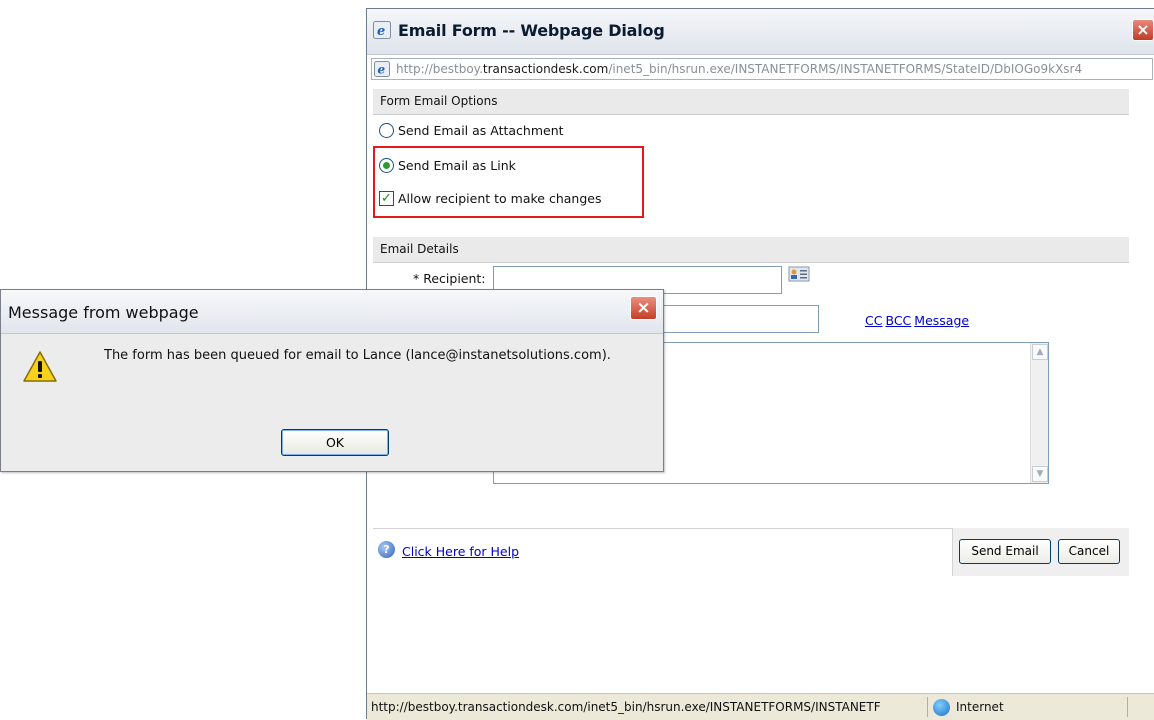  What do you see at coordinates (751, 102) in the screenshot?
I see `form-email-options-header: Form Email Options` at bounding box center [751, 102].